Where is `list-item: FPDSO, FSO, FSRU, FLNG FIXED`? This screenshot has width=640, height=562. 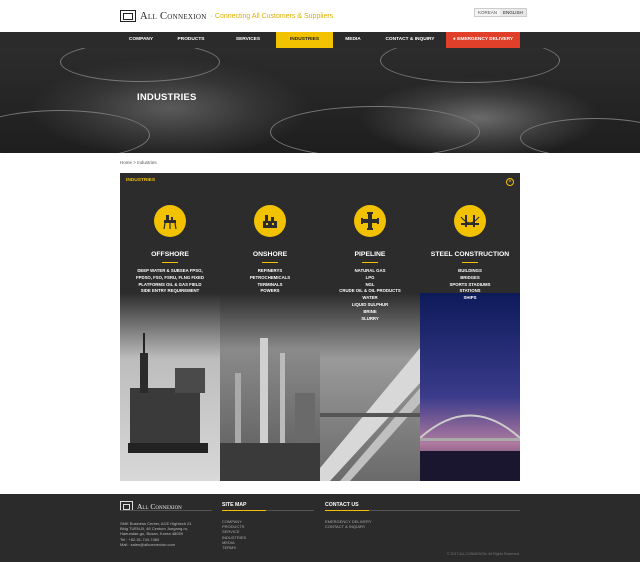
list-item: FPDSO, FSO, FSRU, FLNG FIXED is located at coordinates (170, 277).